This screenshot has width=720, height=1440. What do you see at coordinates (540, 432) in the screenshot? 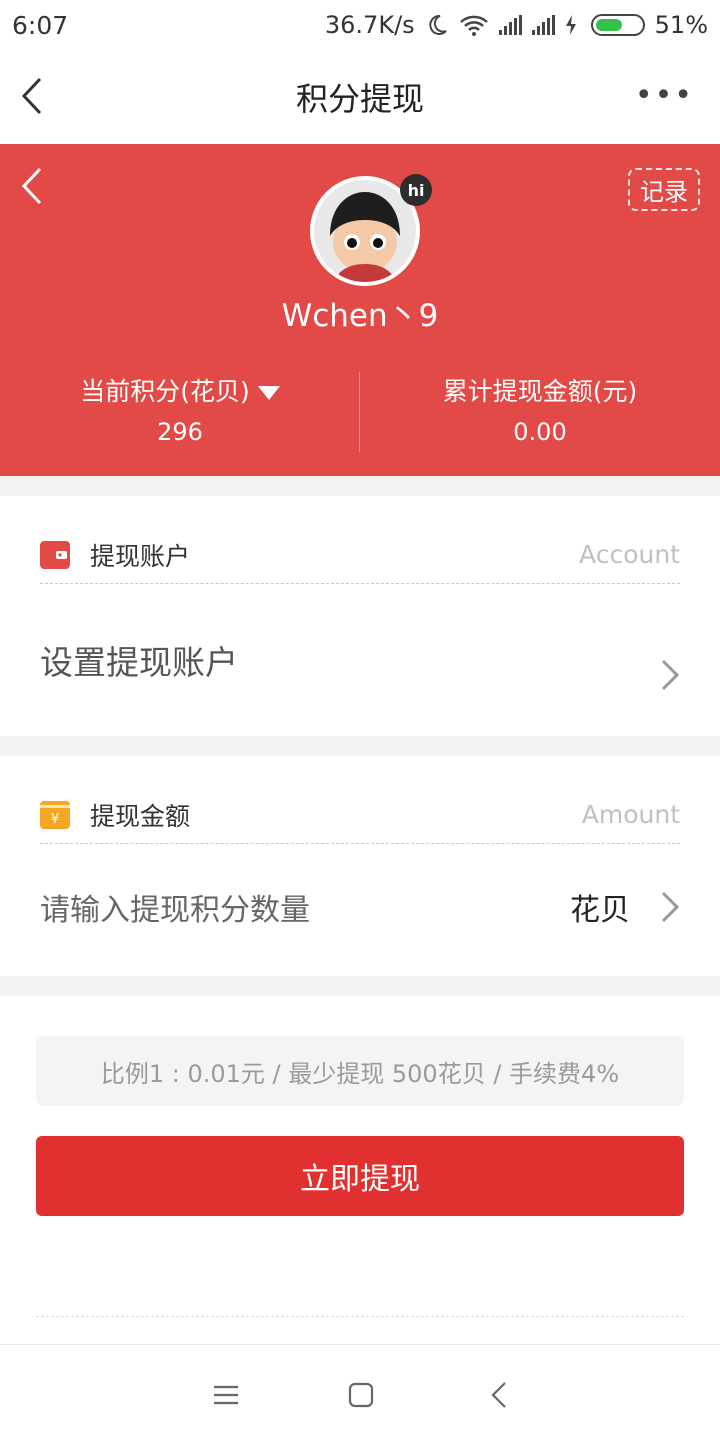
I see `withdrawn-value: 0.00` at bounding box center [540, 432].